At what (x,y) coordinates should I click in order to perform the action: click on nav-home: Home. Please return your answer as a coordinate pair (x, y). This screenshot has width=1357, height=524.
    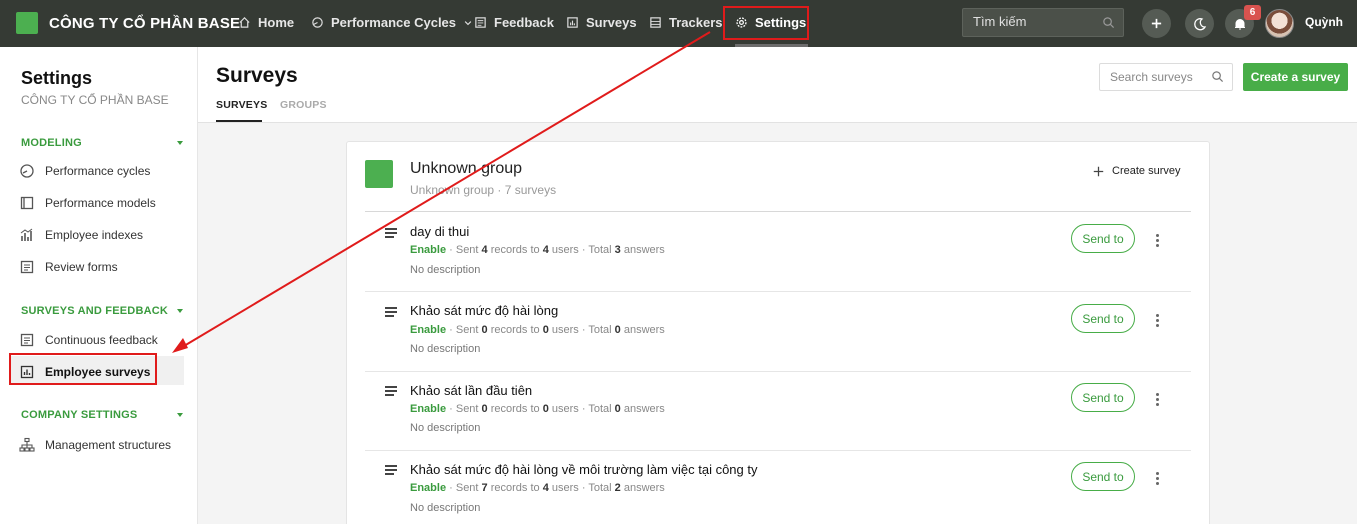
    Looking at the image, I should click on (266, 22).